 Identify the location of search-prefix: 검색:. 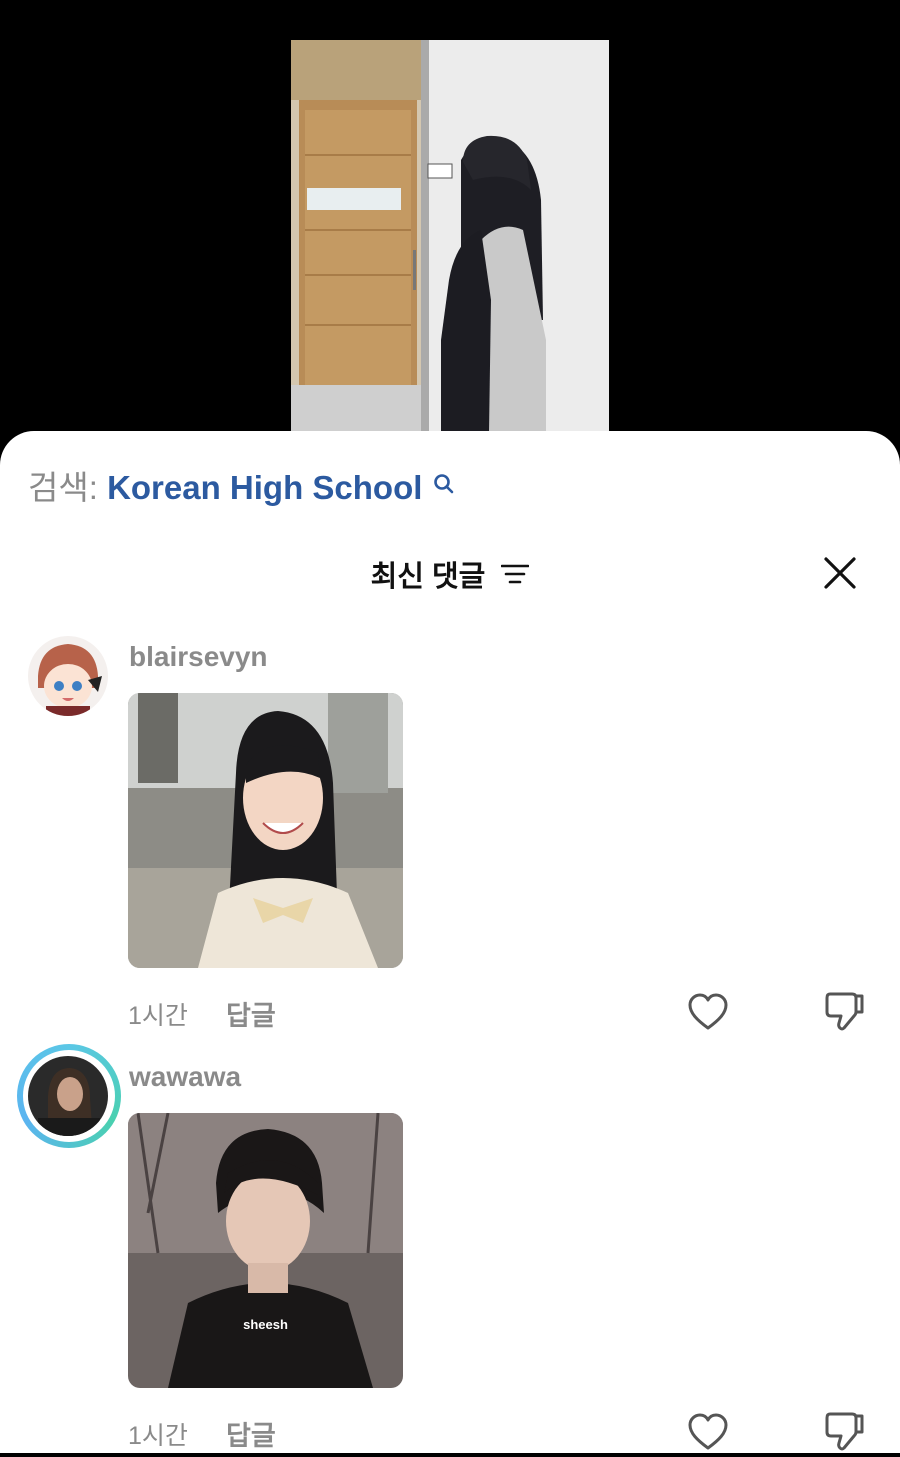
(63, 487).